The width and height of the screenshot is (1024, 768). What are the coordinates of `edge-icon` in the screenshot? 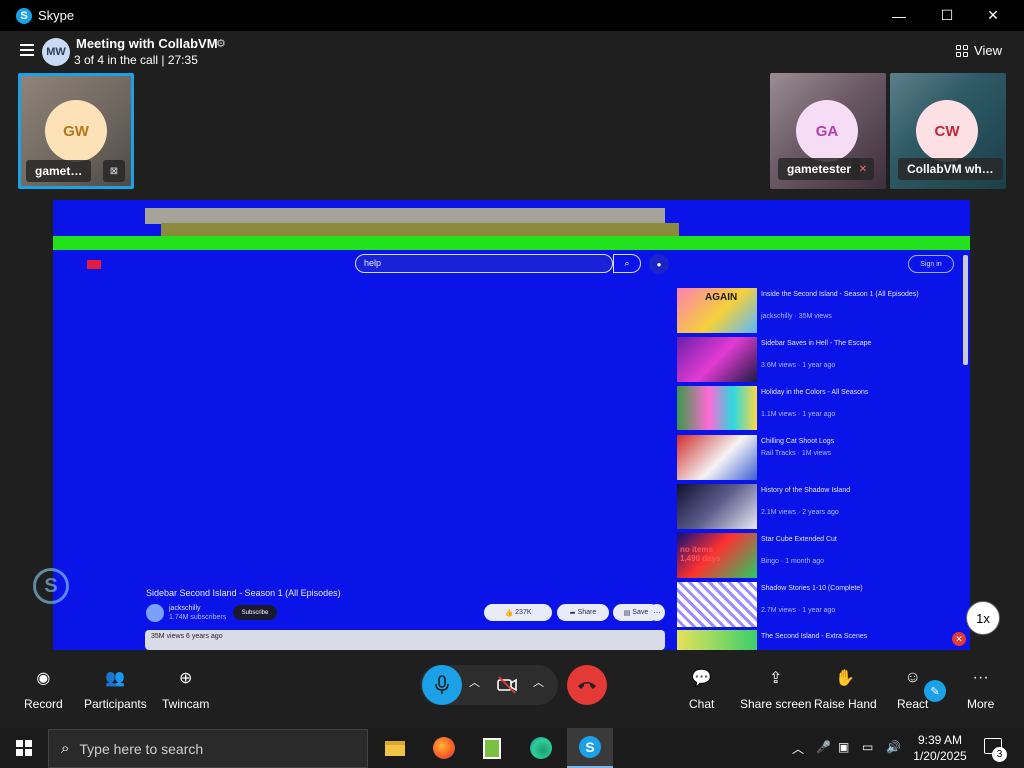 It's located at (541, 748).